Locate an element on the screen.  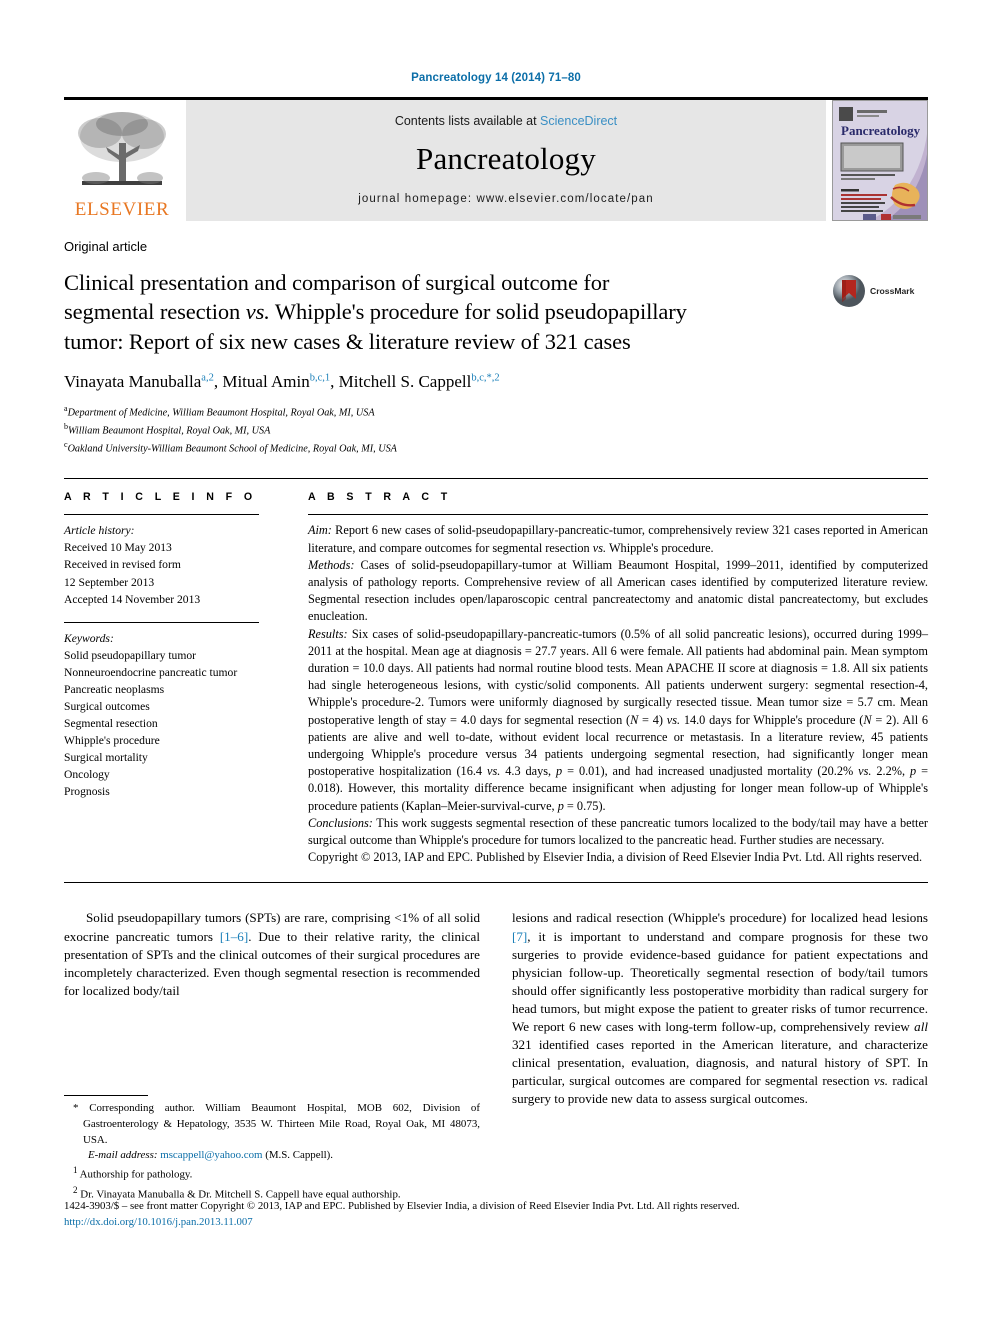
keyword-item: Pancreatic neoplasms is located at coordinates (114, 689).